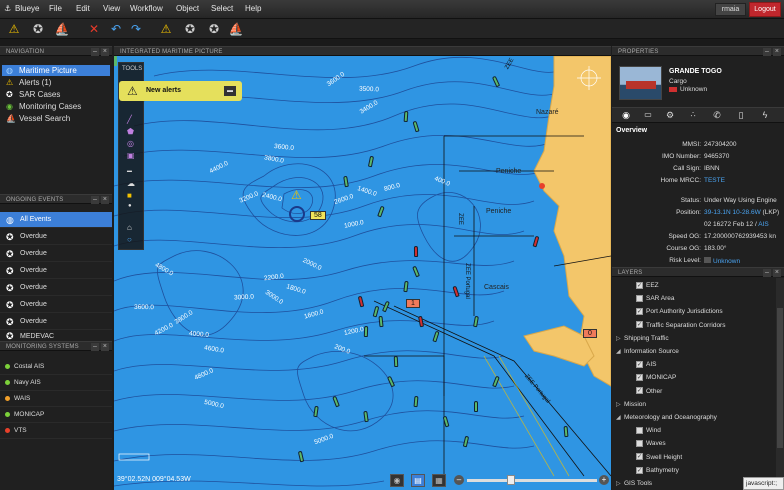 This screenshot has width=784, height=490. Describe the element at coordinates (214, 29) in the screenshot. I see `case-tool-2-icon: ✪` at that location.